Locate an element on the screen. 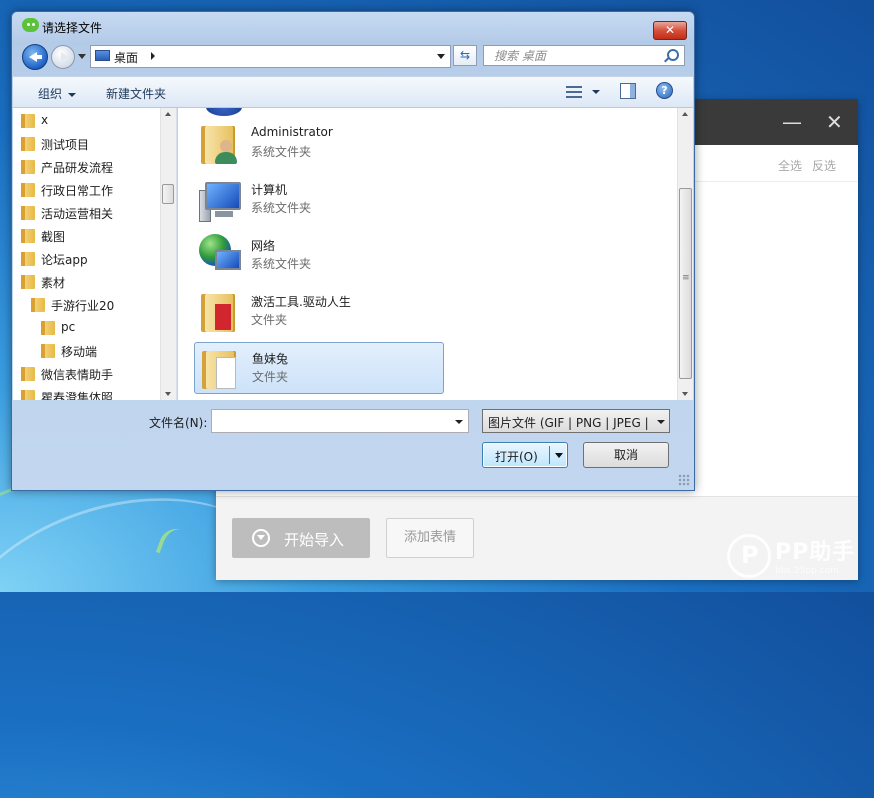 The height and width of the screenshot is (798, 874). computer-icon is located at coordinates (221, 200).